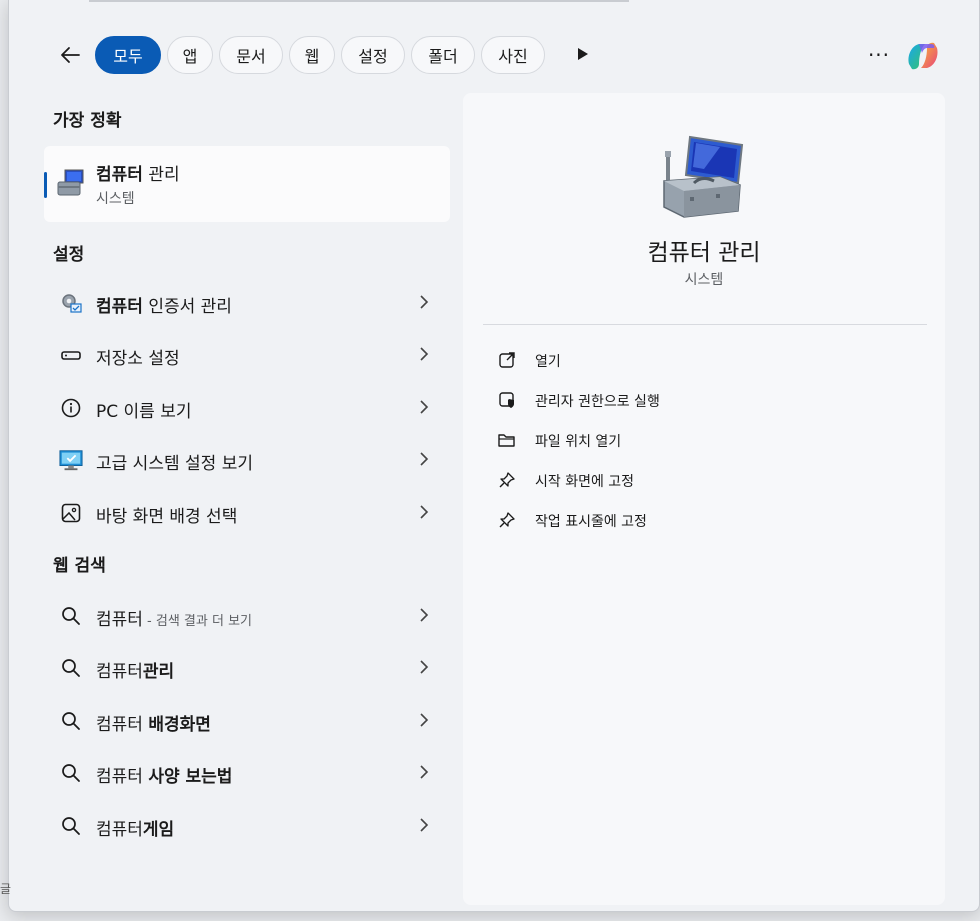  What do you see at coordinates (244, 667) in the screenshot?
I see `web-search-item: 컴퓨터관리` at bounding box center [244, 667].